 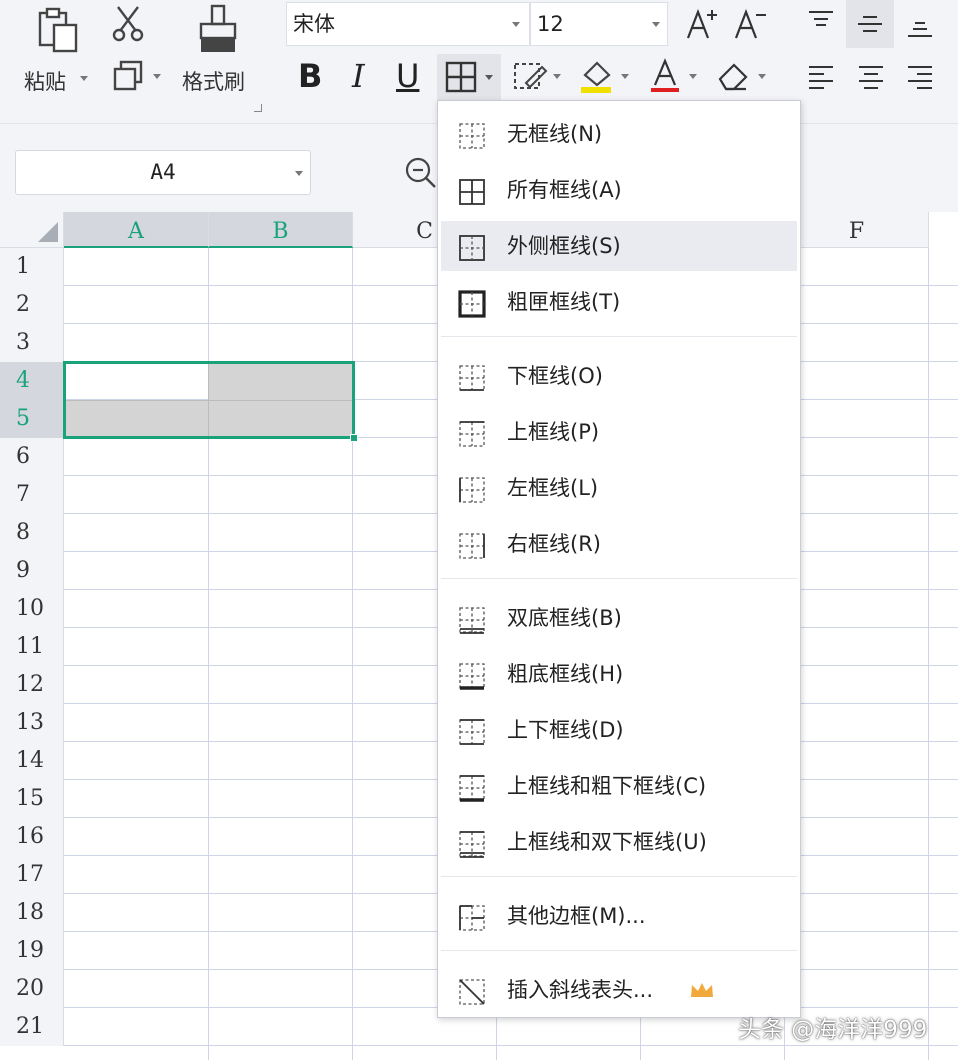 What do you see at coordinates (258, 108) in the screenshot?
I see `clipboard-dialog-launcher-icon` at bounding box center [258, 108].